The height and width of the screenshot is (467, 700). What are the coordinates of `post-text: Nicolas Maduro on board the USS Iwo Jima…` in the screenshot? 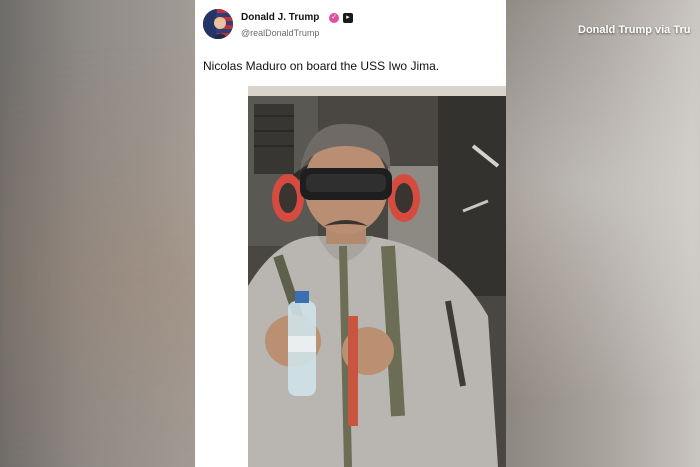 It's located at (321, 66).